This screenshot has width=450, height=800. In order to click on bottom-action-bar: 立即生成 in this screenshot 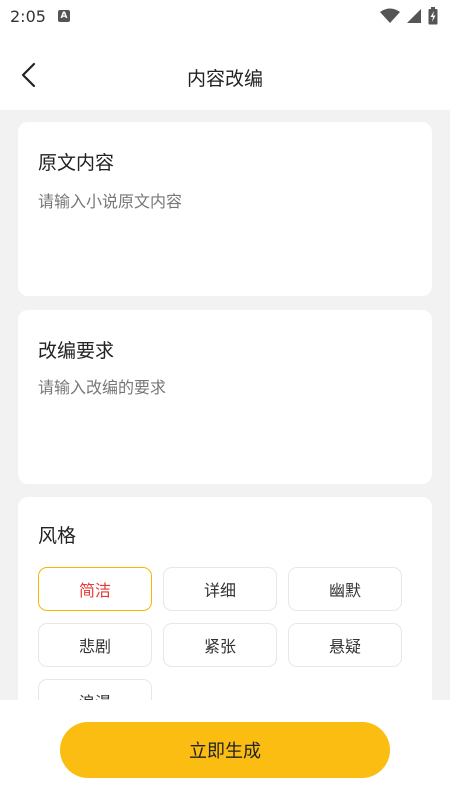, I will do `click(225, 750)`.